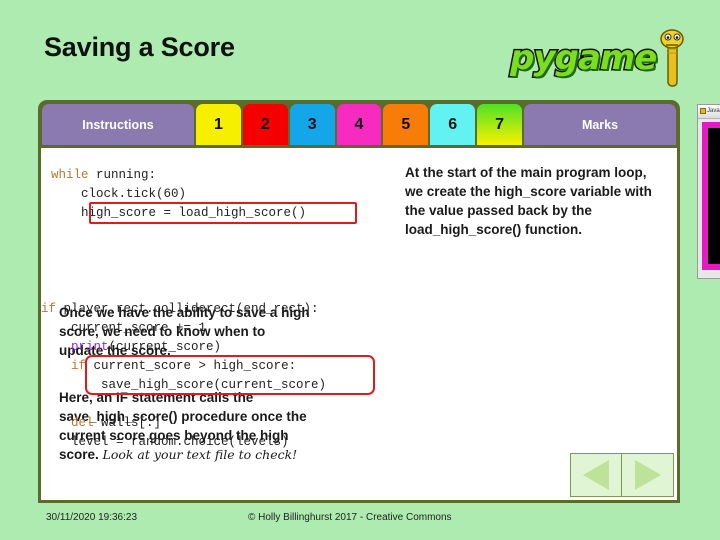  I want to click on tab-7: 7, so click(500, 124).